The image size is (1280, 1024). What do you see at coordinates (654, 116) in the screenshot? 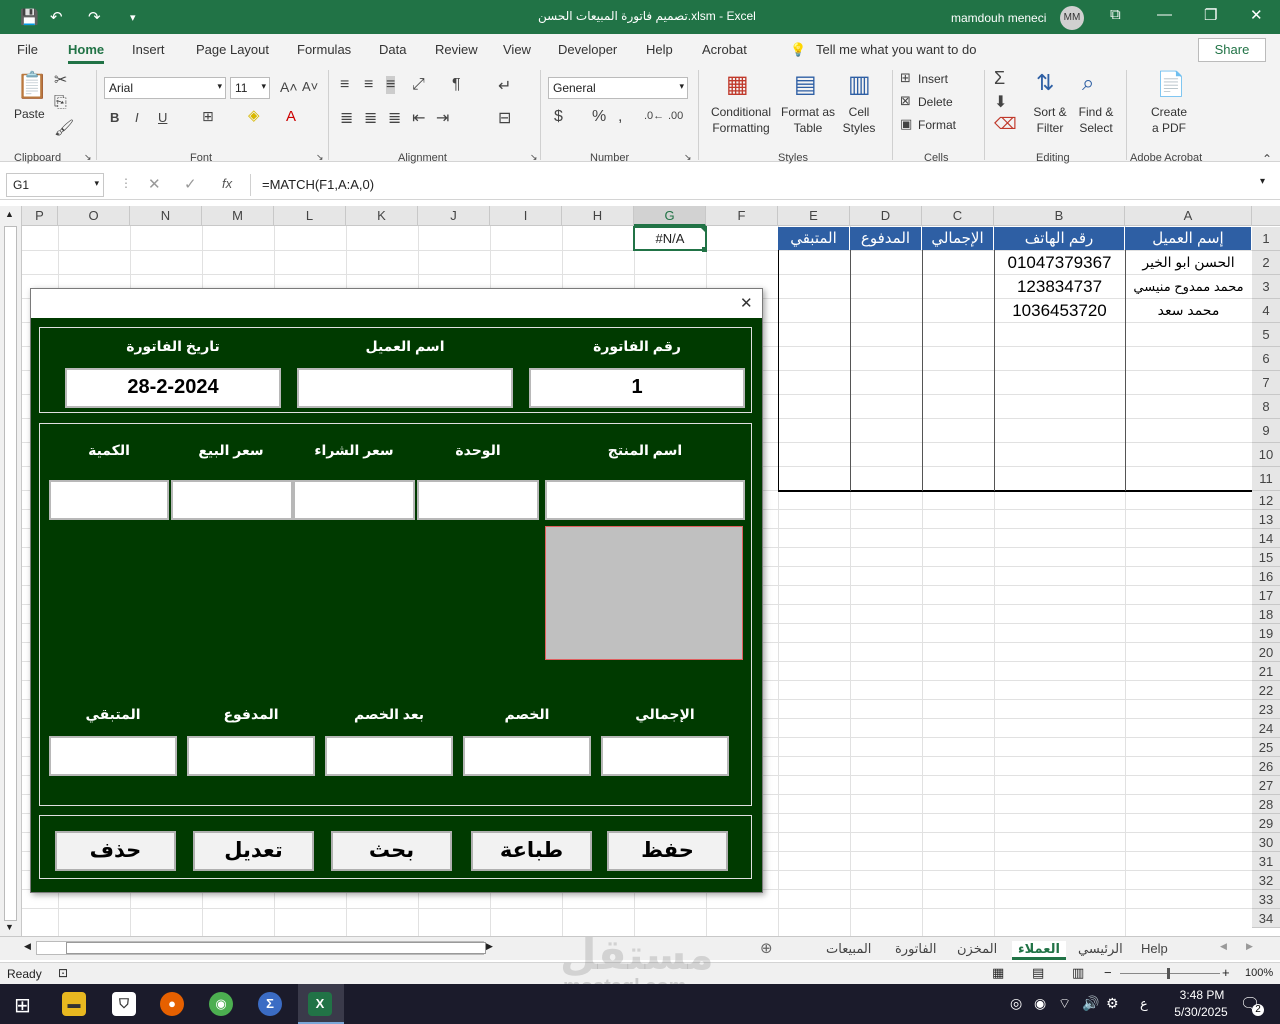
I see `increase-decimal-icon: .0←` at bounding box center [654, 116].